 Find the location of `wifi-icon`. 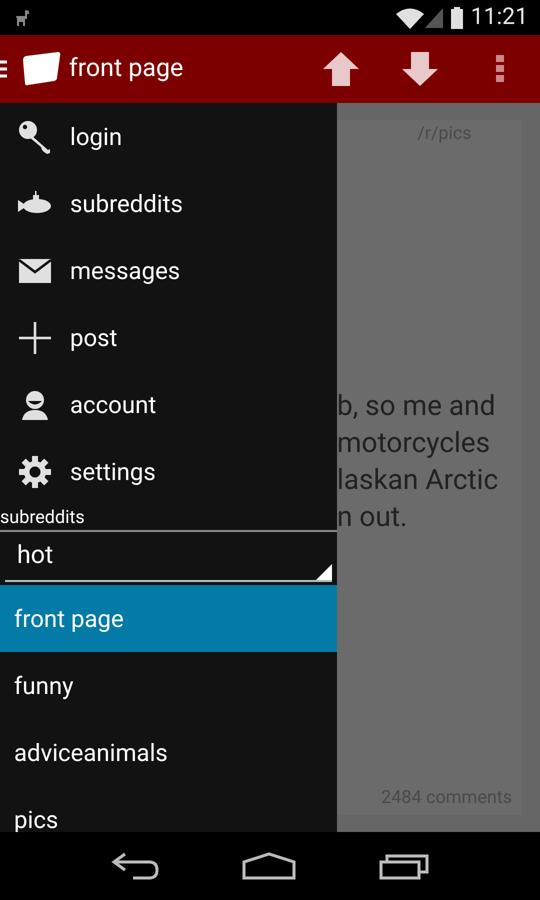

wifi-icon is located at coordinates (410, 17).